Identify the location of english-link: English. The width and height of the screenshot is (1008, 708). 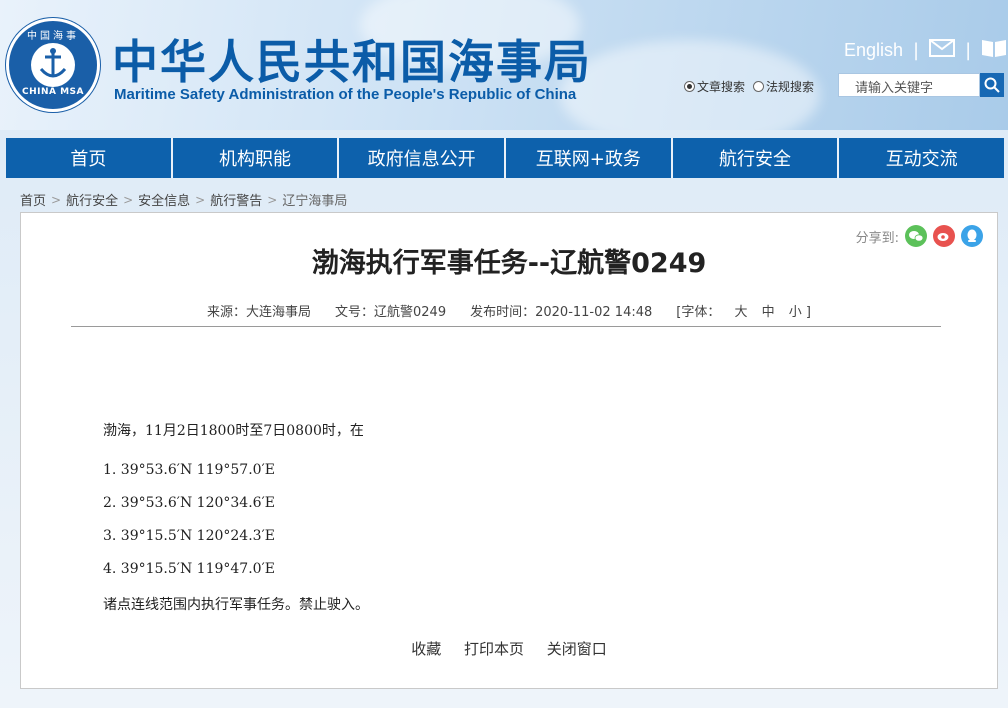
(873, 50).